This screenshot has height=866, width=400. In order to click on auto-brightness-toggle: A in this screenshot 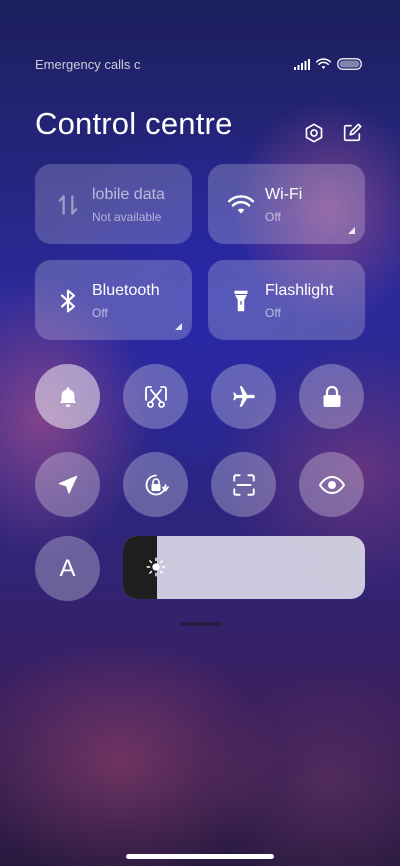, I will do `click(67, 568)`.